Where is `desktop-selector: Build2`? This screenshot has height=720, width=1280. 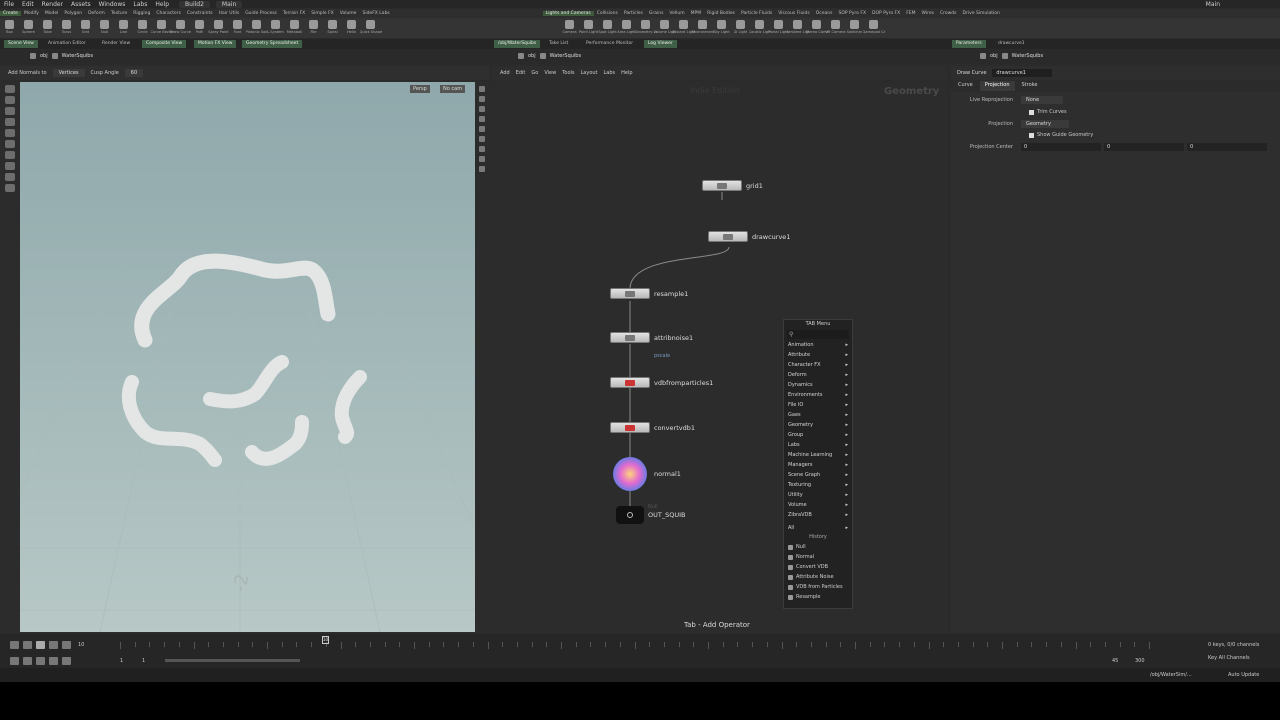 desktop-selector: Build2 is located at coordinates (194, 4).